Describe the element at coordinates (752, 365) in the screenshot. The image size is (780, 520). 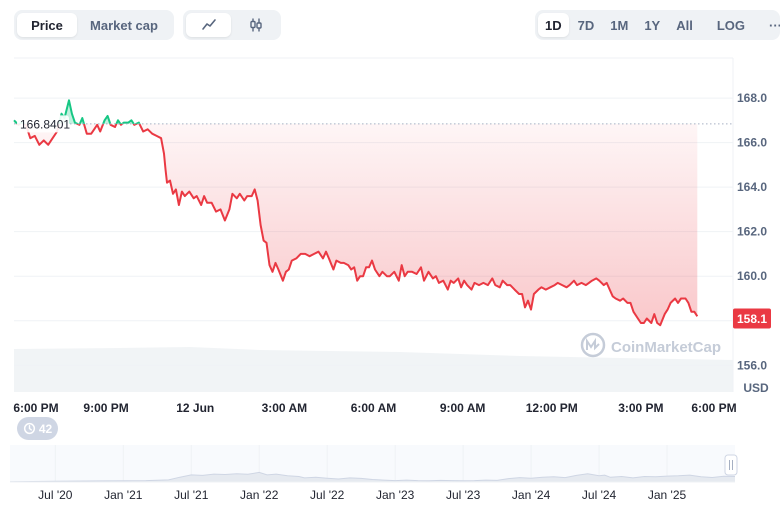
I see `y-tick-label: 156.0` at that location.